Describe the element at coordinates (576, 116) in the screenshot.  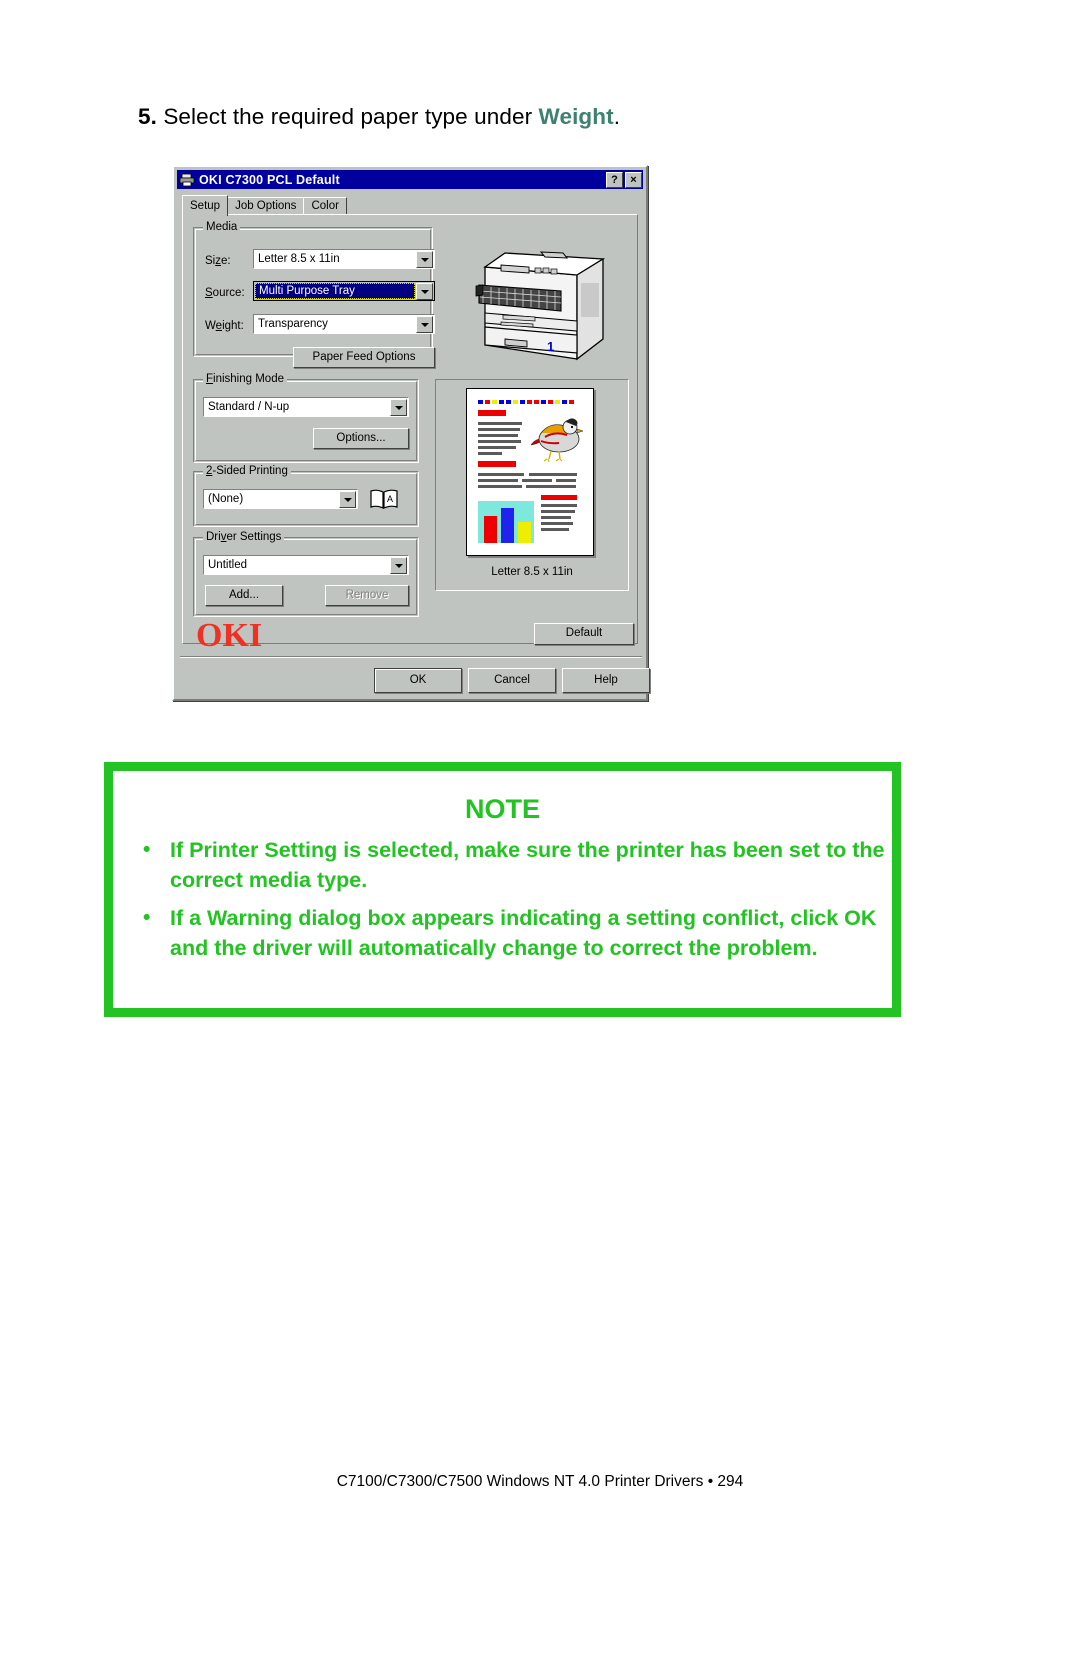
I see `step-highlight-weight: Weight` at that location.